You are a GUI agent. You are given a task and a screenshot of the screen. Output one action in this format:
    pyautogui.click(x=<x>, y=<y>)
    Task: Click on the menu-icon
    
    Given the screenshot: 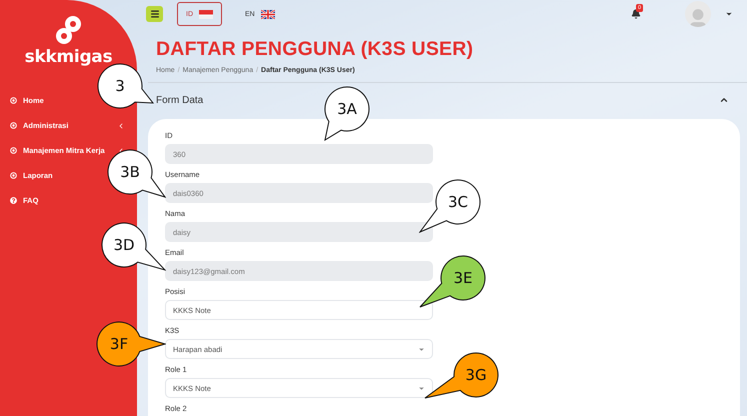 What is the action you would take?
    pyautogui.click(x=155, y=14)
    